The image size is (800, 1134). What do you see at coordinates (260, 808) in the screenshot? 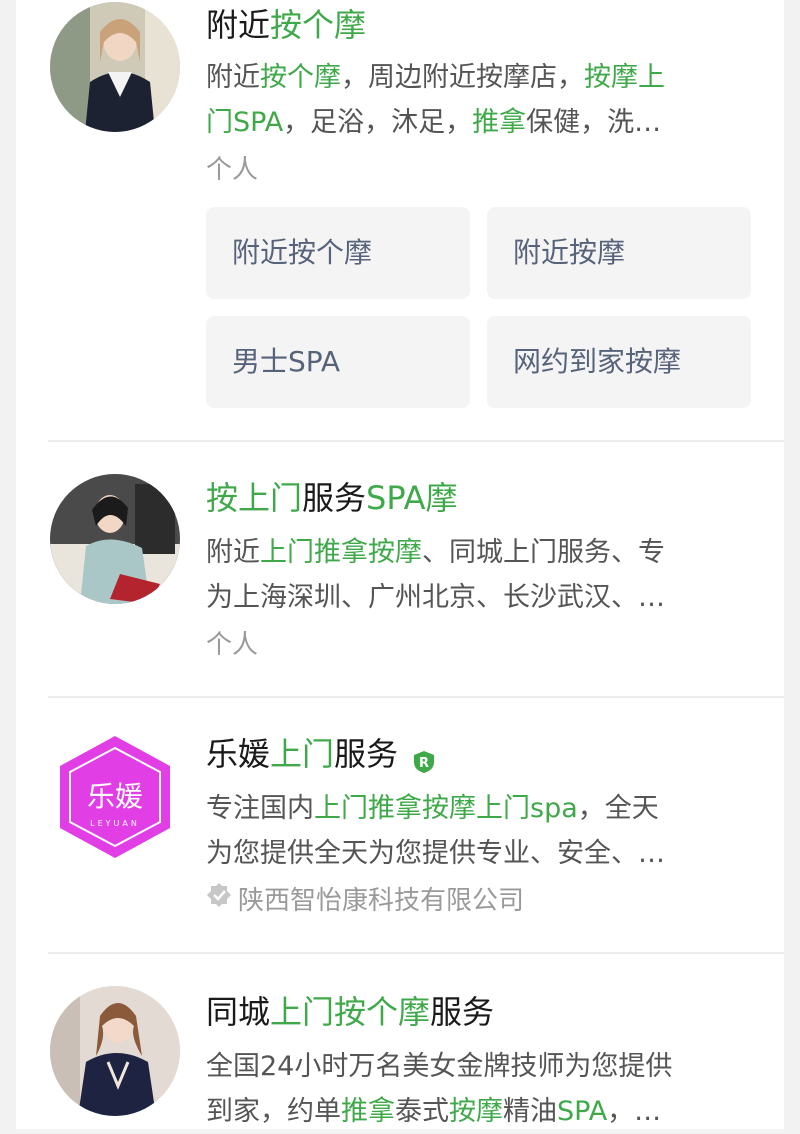
I see `text-segment: 专注国内` at bounding box center [260, 808].